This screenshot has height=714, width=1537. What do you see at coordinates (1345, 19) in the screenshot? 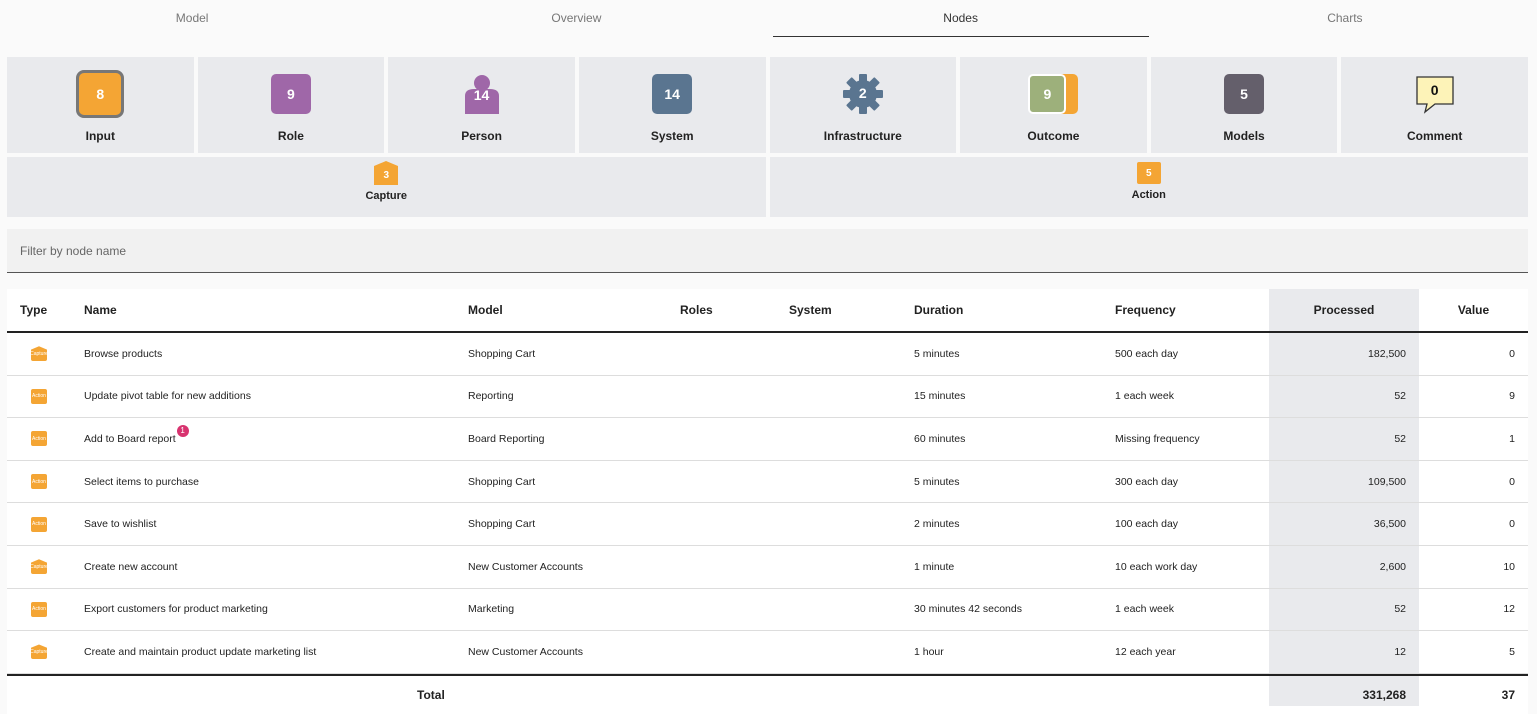
I see `tab-charts: Charts` at bounding box center [1345, 19].